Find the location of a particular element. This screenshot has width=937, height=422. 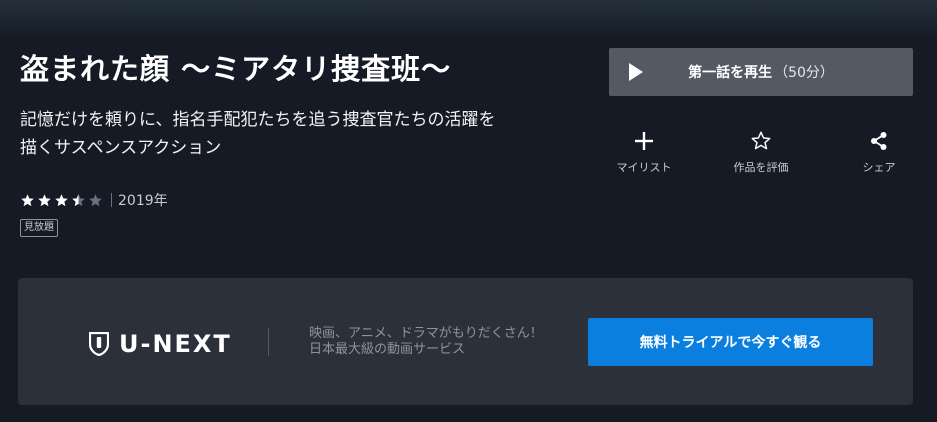

hero-backdrop is located at coordinates (468, 20).